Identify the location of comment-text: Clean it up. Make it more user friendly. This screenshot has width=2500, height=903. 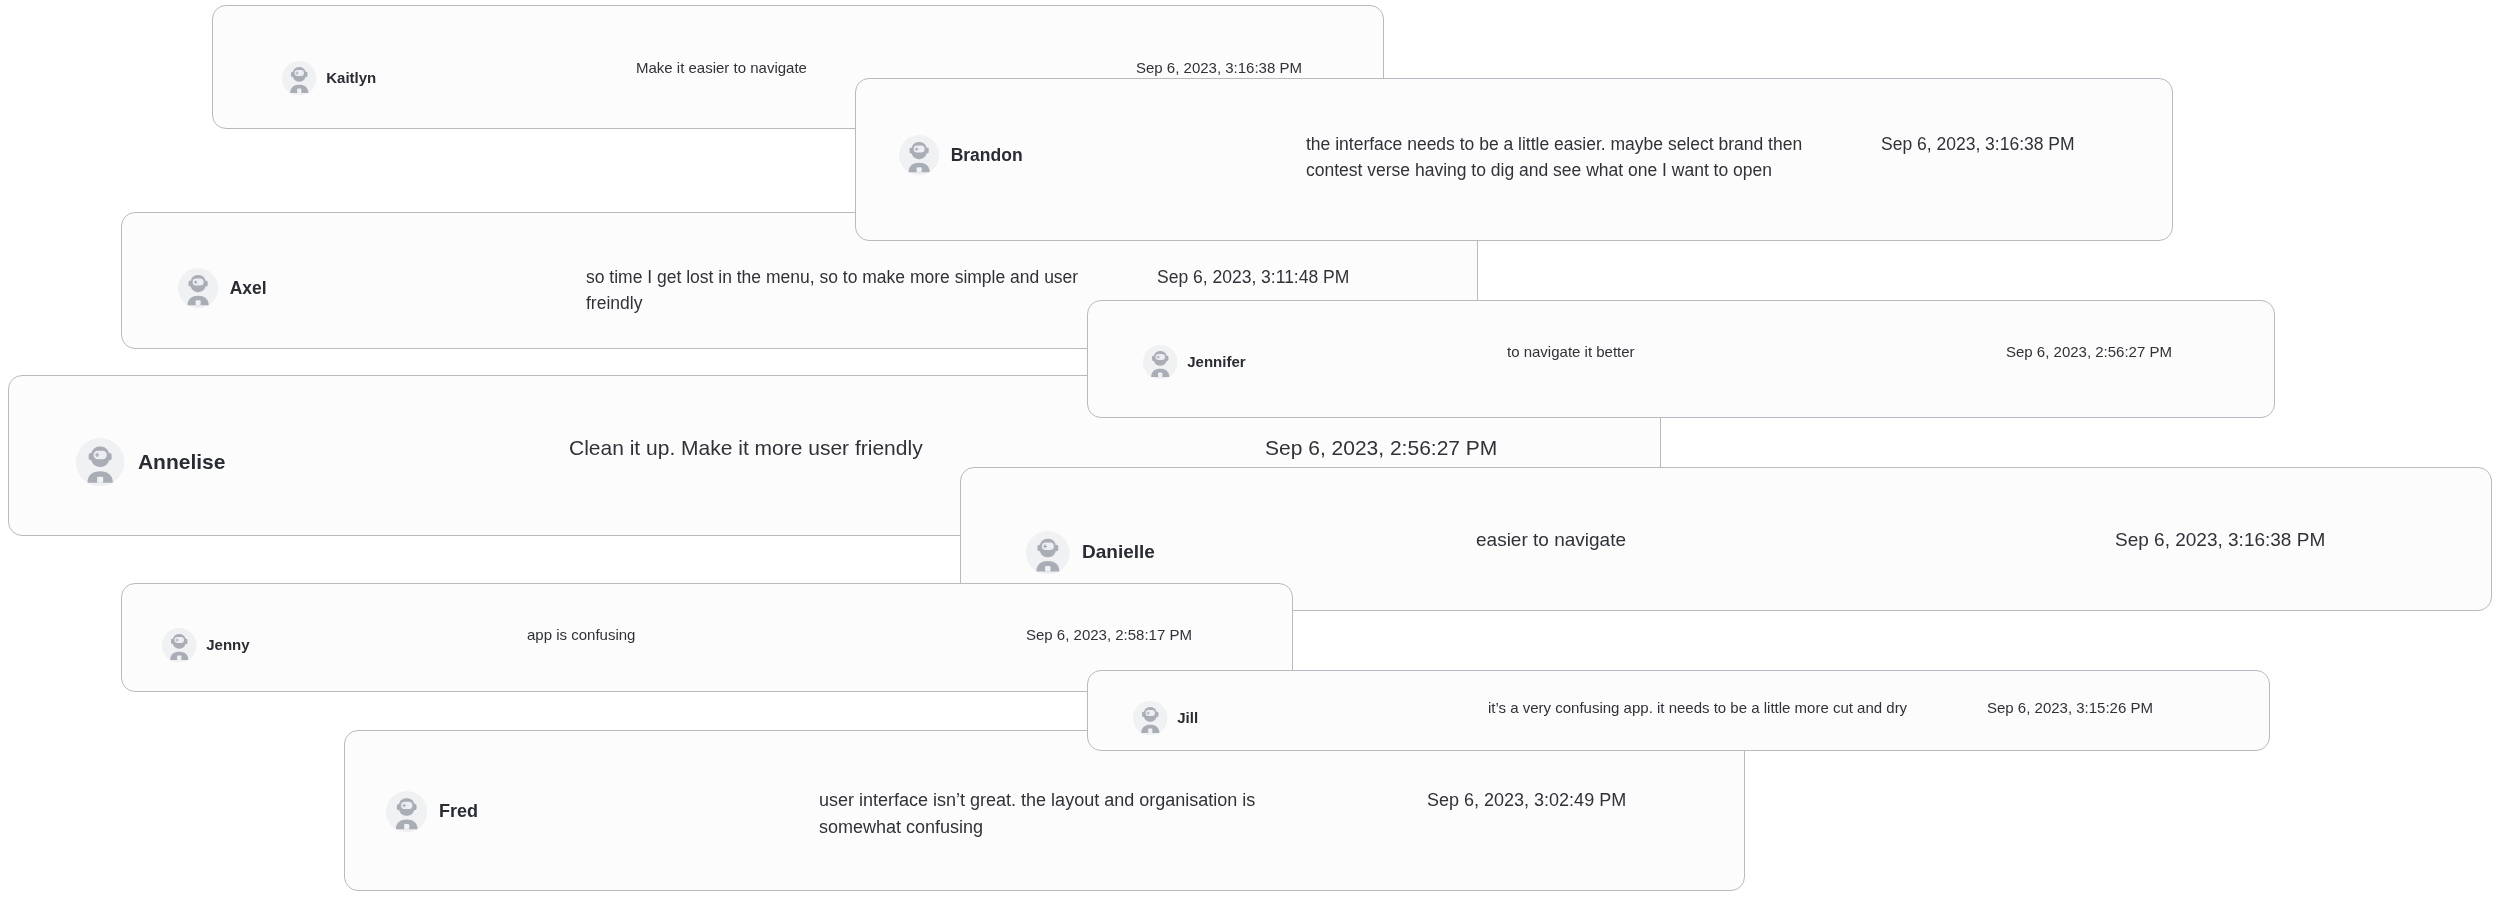
(746, 448).